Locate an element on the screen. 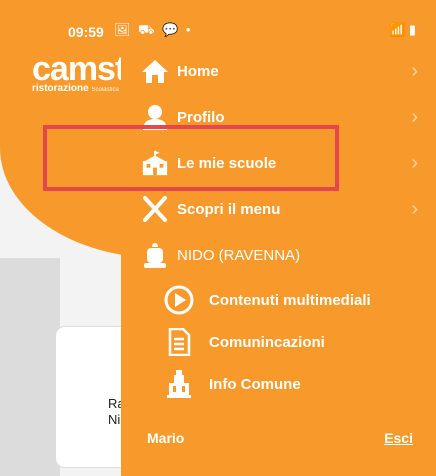 This screenshot has height=476, width=436. logo-sub-text: ristorazione is located at coordinates (60, 88).